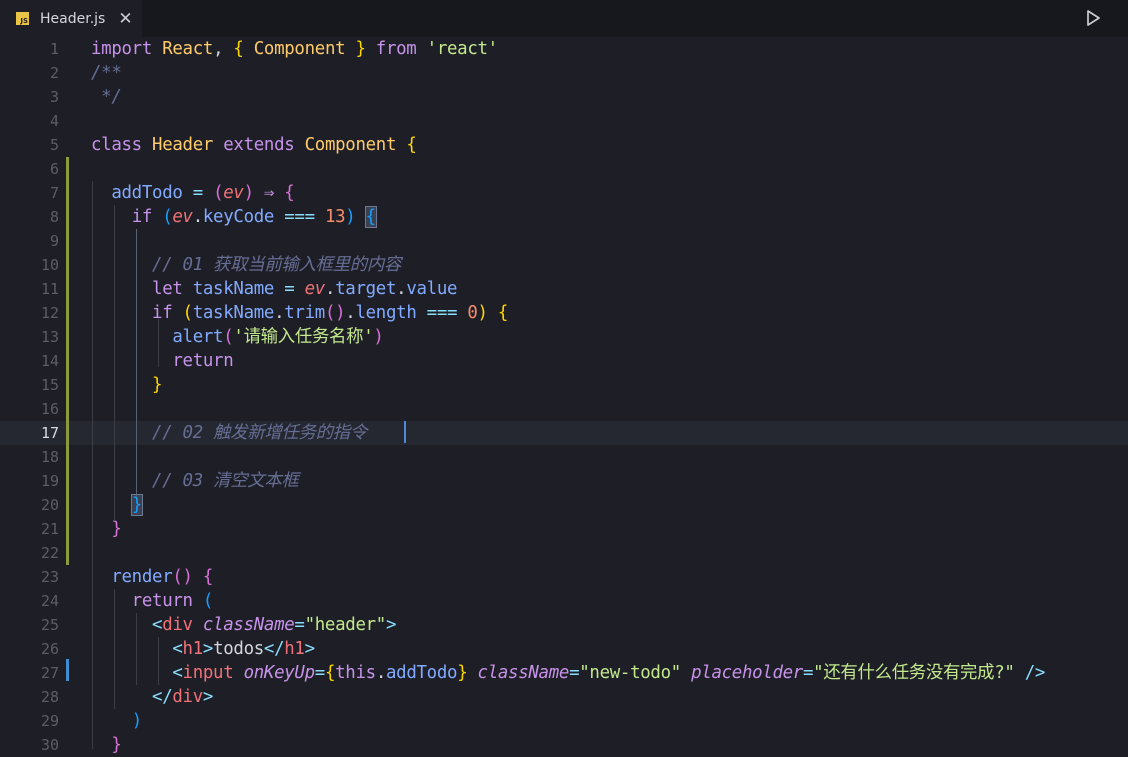 This screenshot has width=1128, height=757. Describe the element at coordinates (29, 481) in the screenshot. I see `line-number: 19` at that location.